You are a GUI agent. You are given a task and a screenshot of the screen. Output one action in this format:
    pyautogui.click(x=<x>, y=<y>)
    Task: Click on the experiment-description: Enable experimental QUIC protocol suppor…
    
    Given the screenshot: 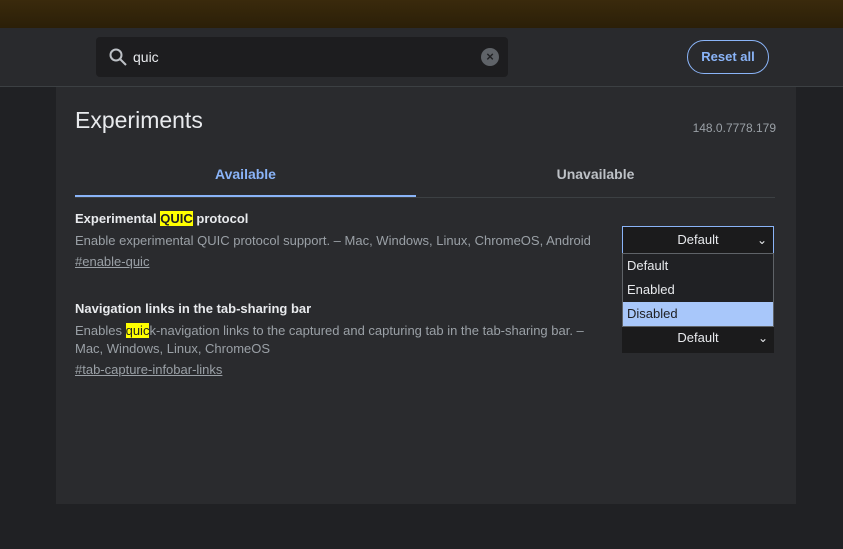 What is the action you would take?
    pyautogui.click(x=333, y=240)
    